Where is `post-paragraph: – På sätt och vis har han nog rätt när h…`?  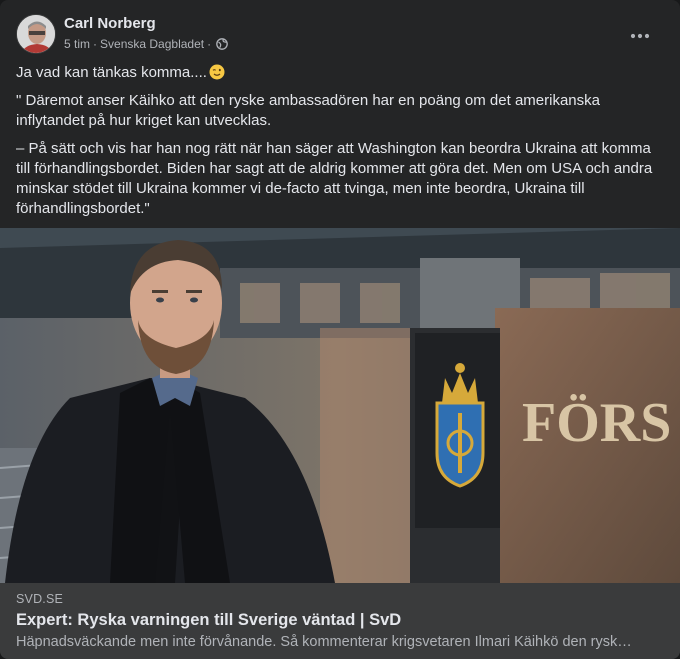
post-paragraph: – På sätt och vis har han nog rätt när h… is located at coordinates (334, 178).